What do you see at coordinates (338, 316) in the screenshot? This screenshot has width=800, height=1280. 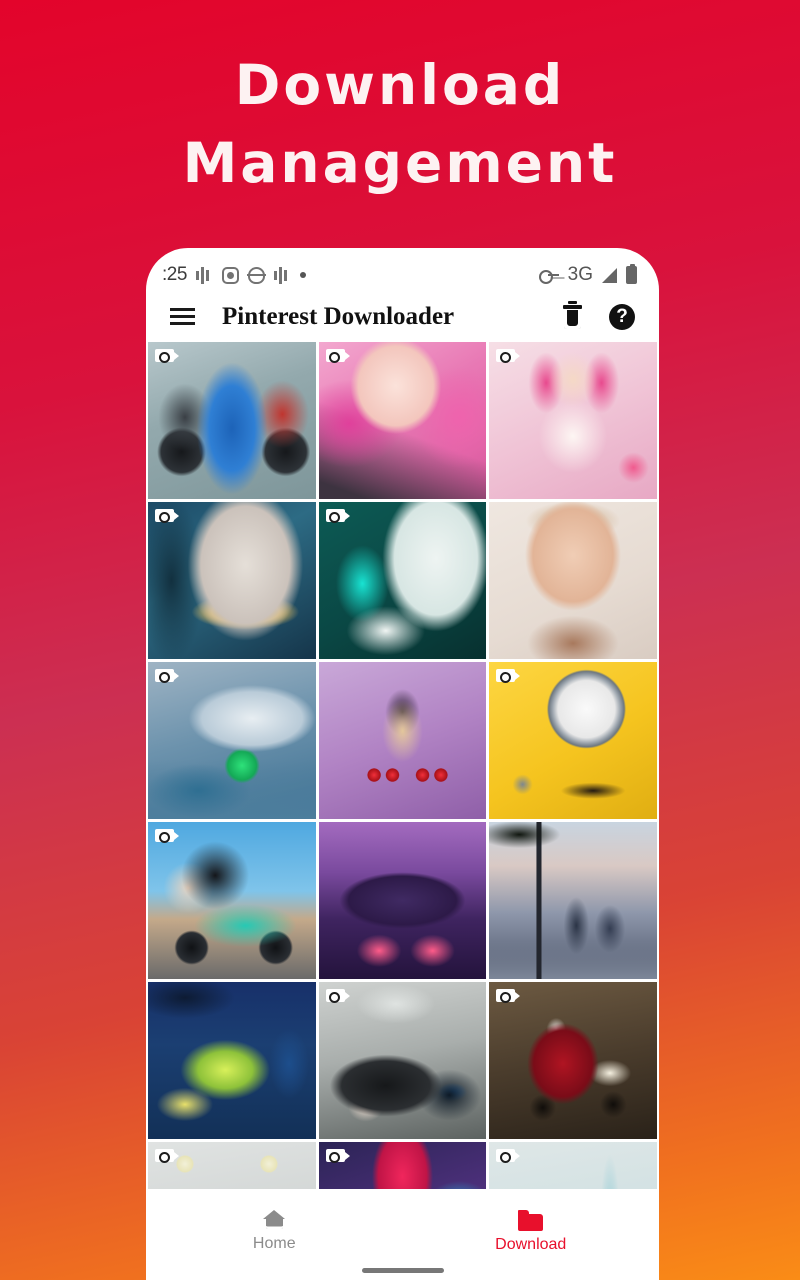 I see `app-title: Pinterest Downloader` at bounding box center [338, 316].